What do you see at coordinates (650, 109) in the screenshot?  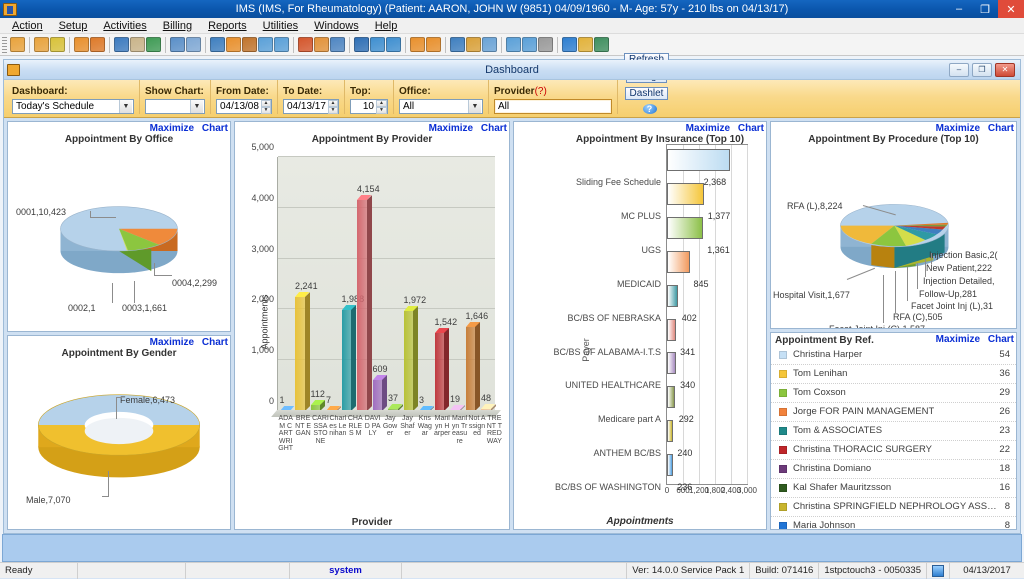 I see `help-icon: ?` at bounding box center [650, 109].